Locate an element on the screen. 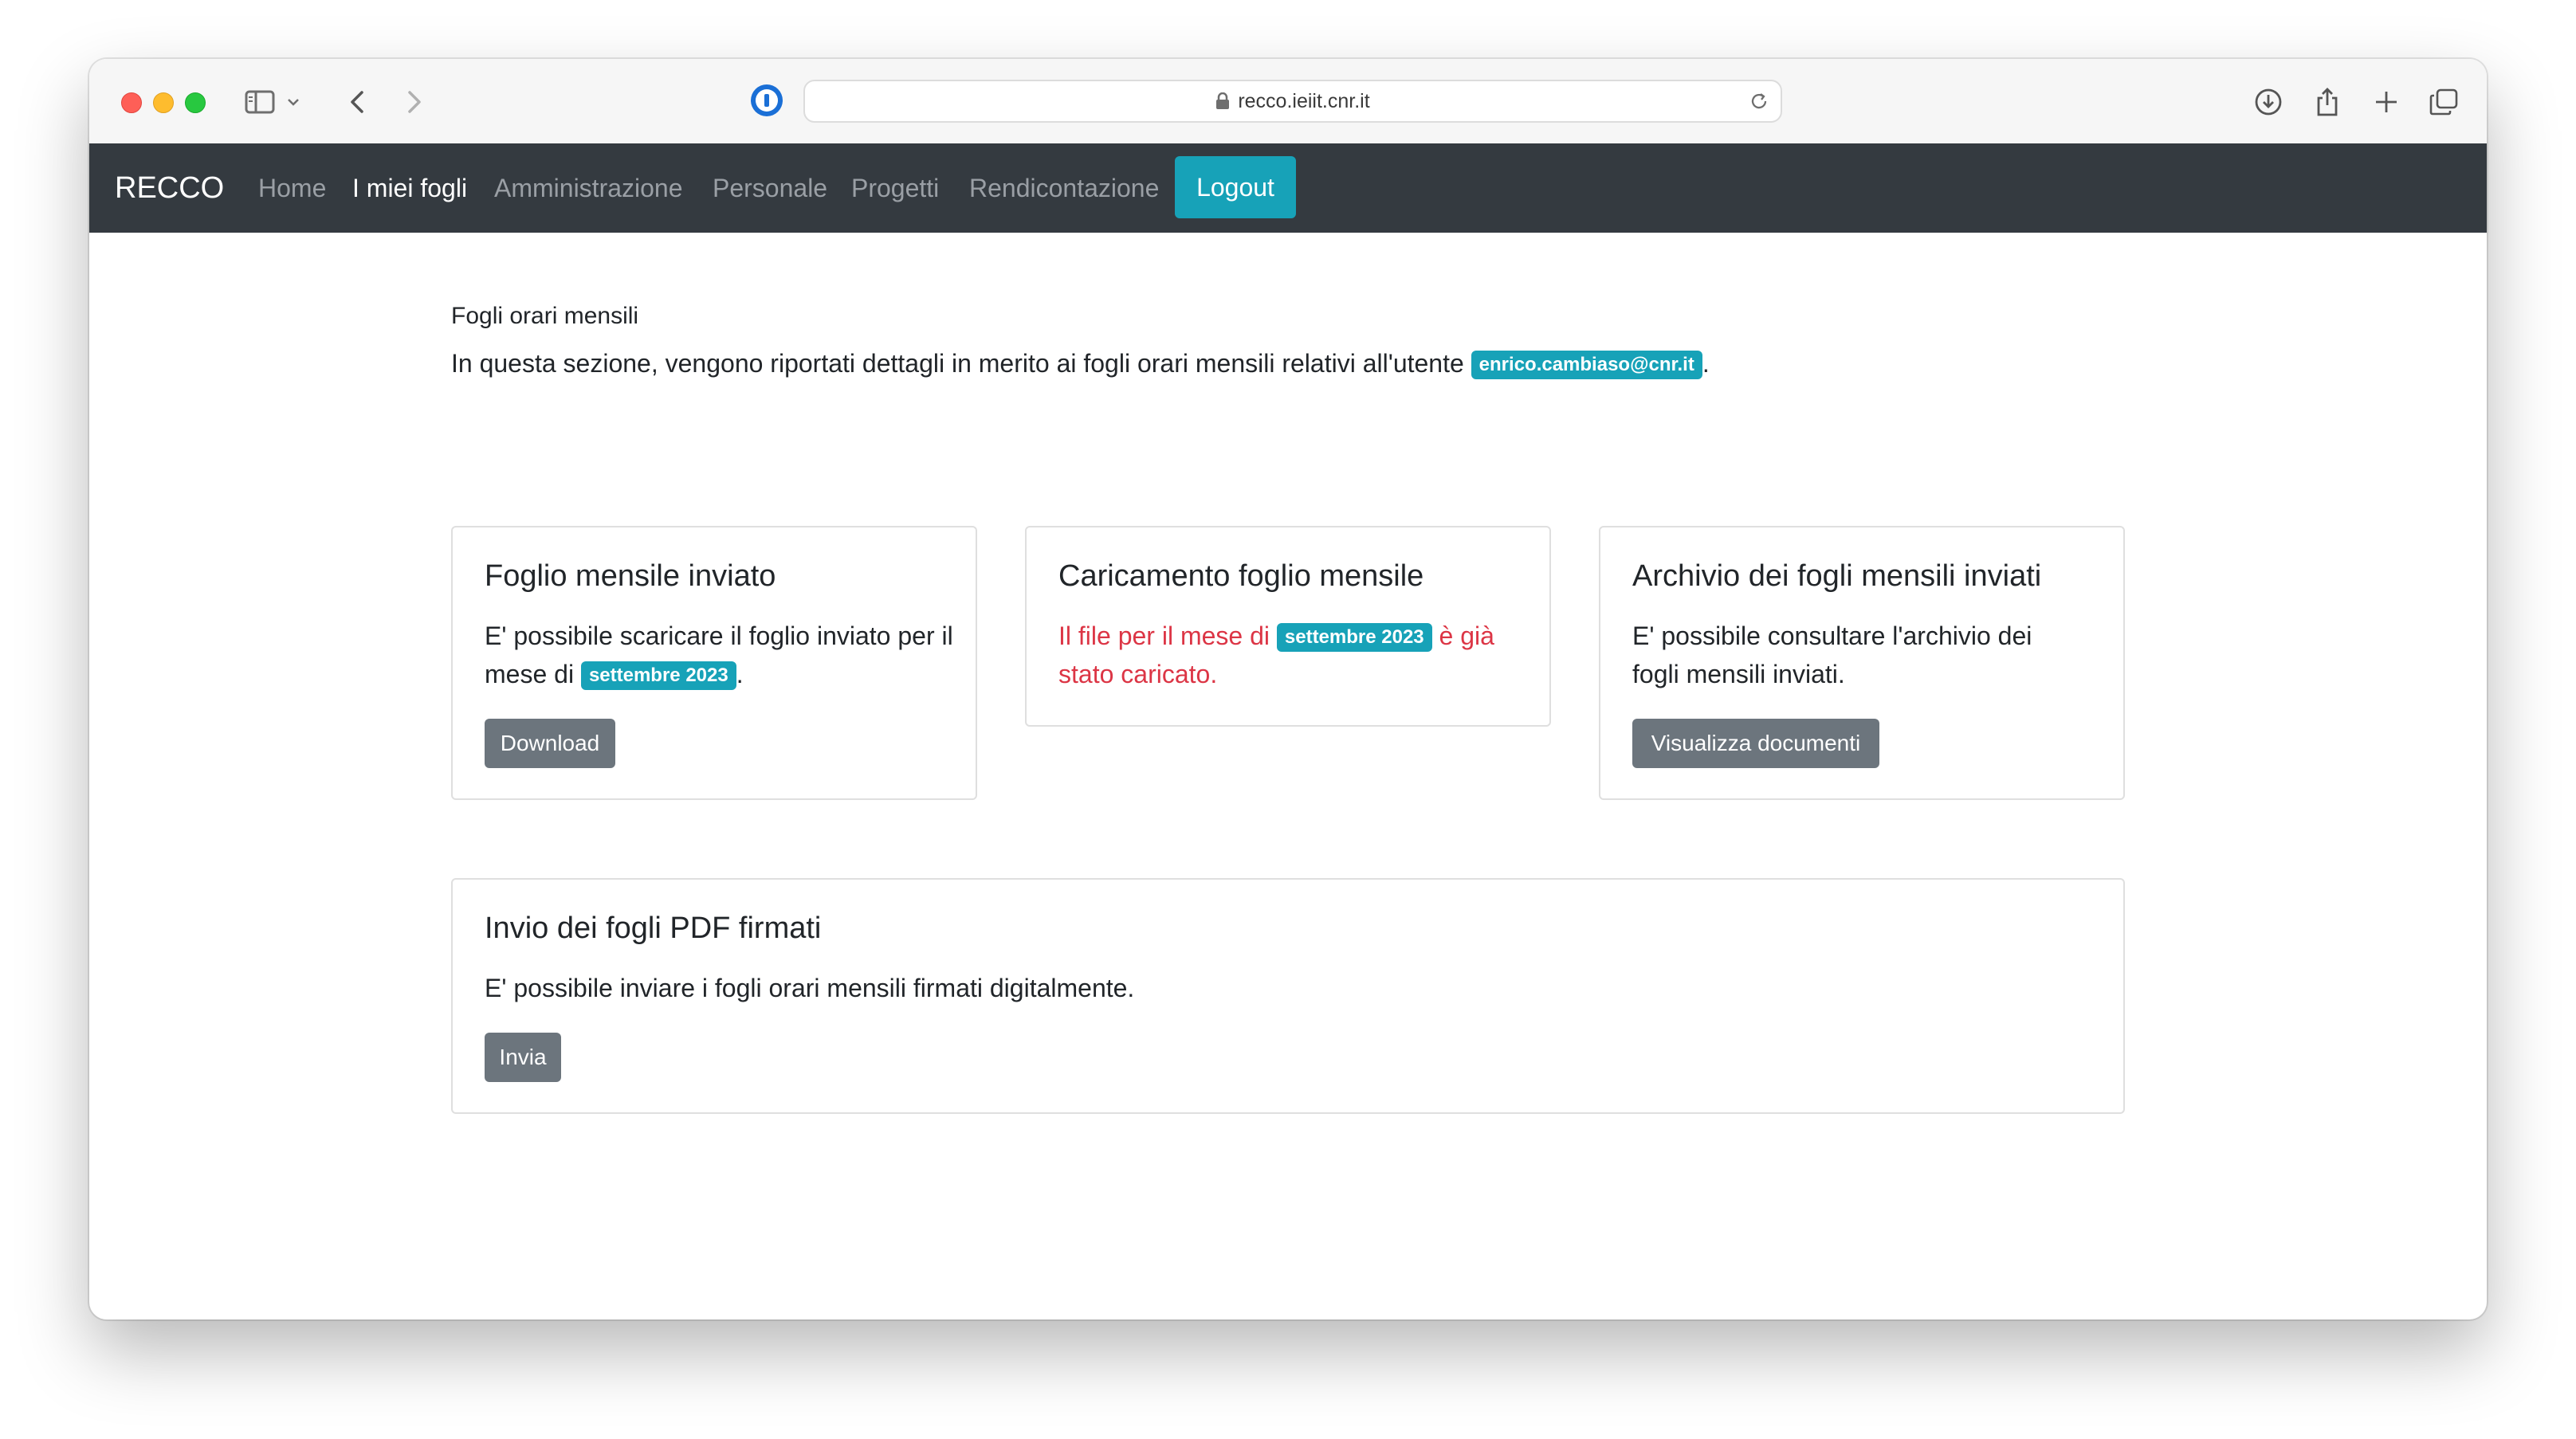 This screenshot has height=1439, width=2576. password-manager-icon is located at coordinates (767, 100).